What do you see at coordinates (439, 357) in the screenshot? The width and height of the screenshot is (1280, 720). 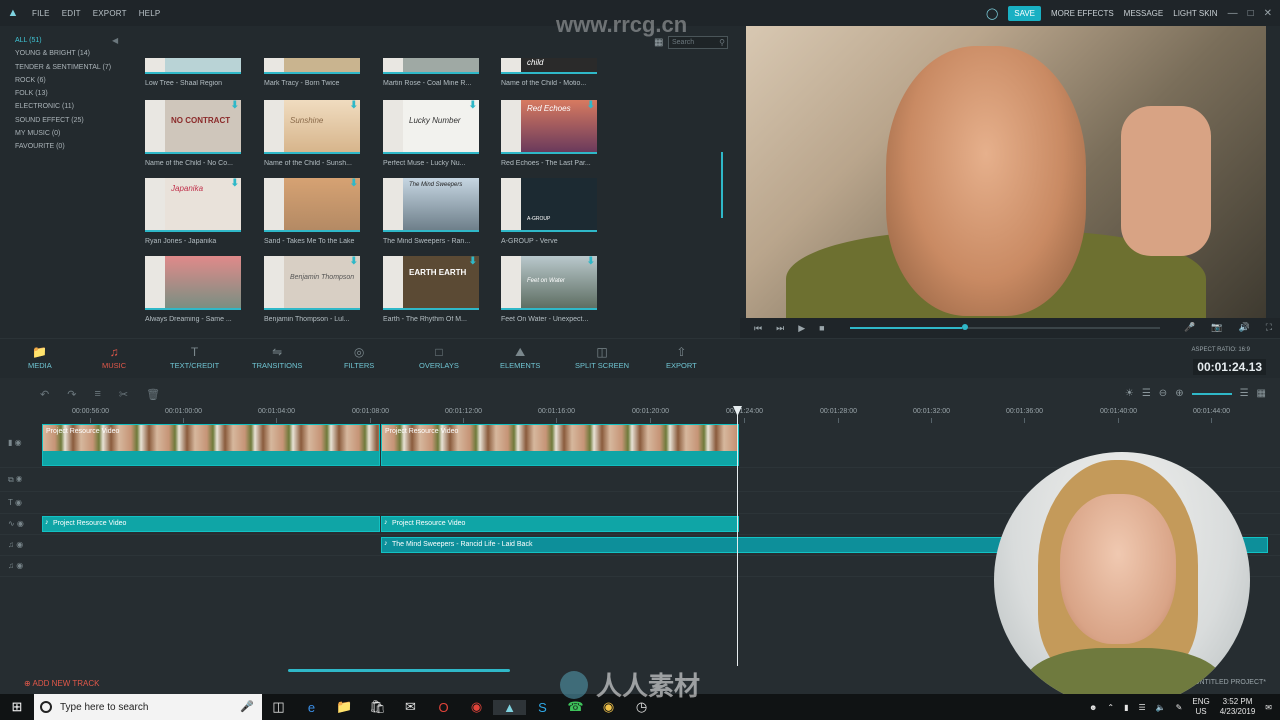 I see `tab-overlays: □ OVERLAYS` at bounding box center [439, 357].